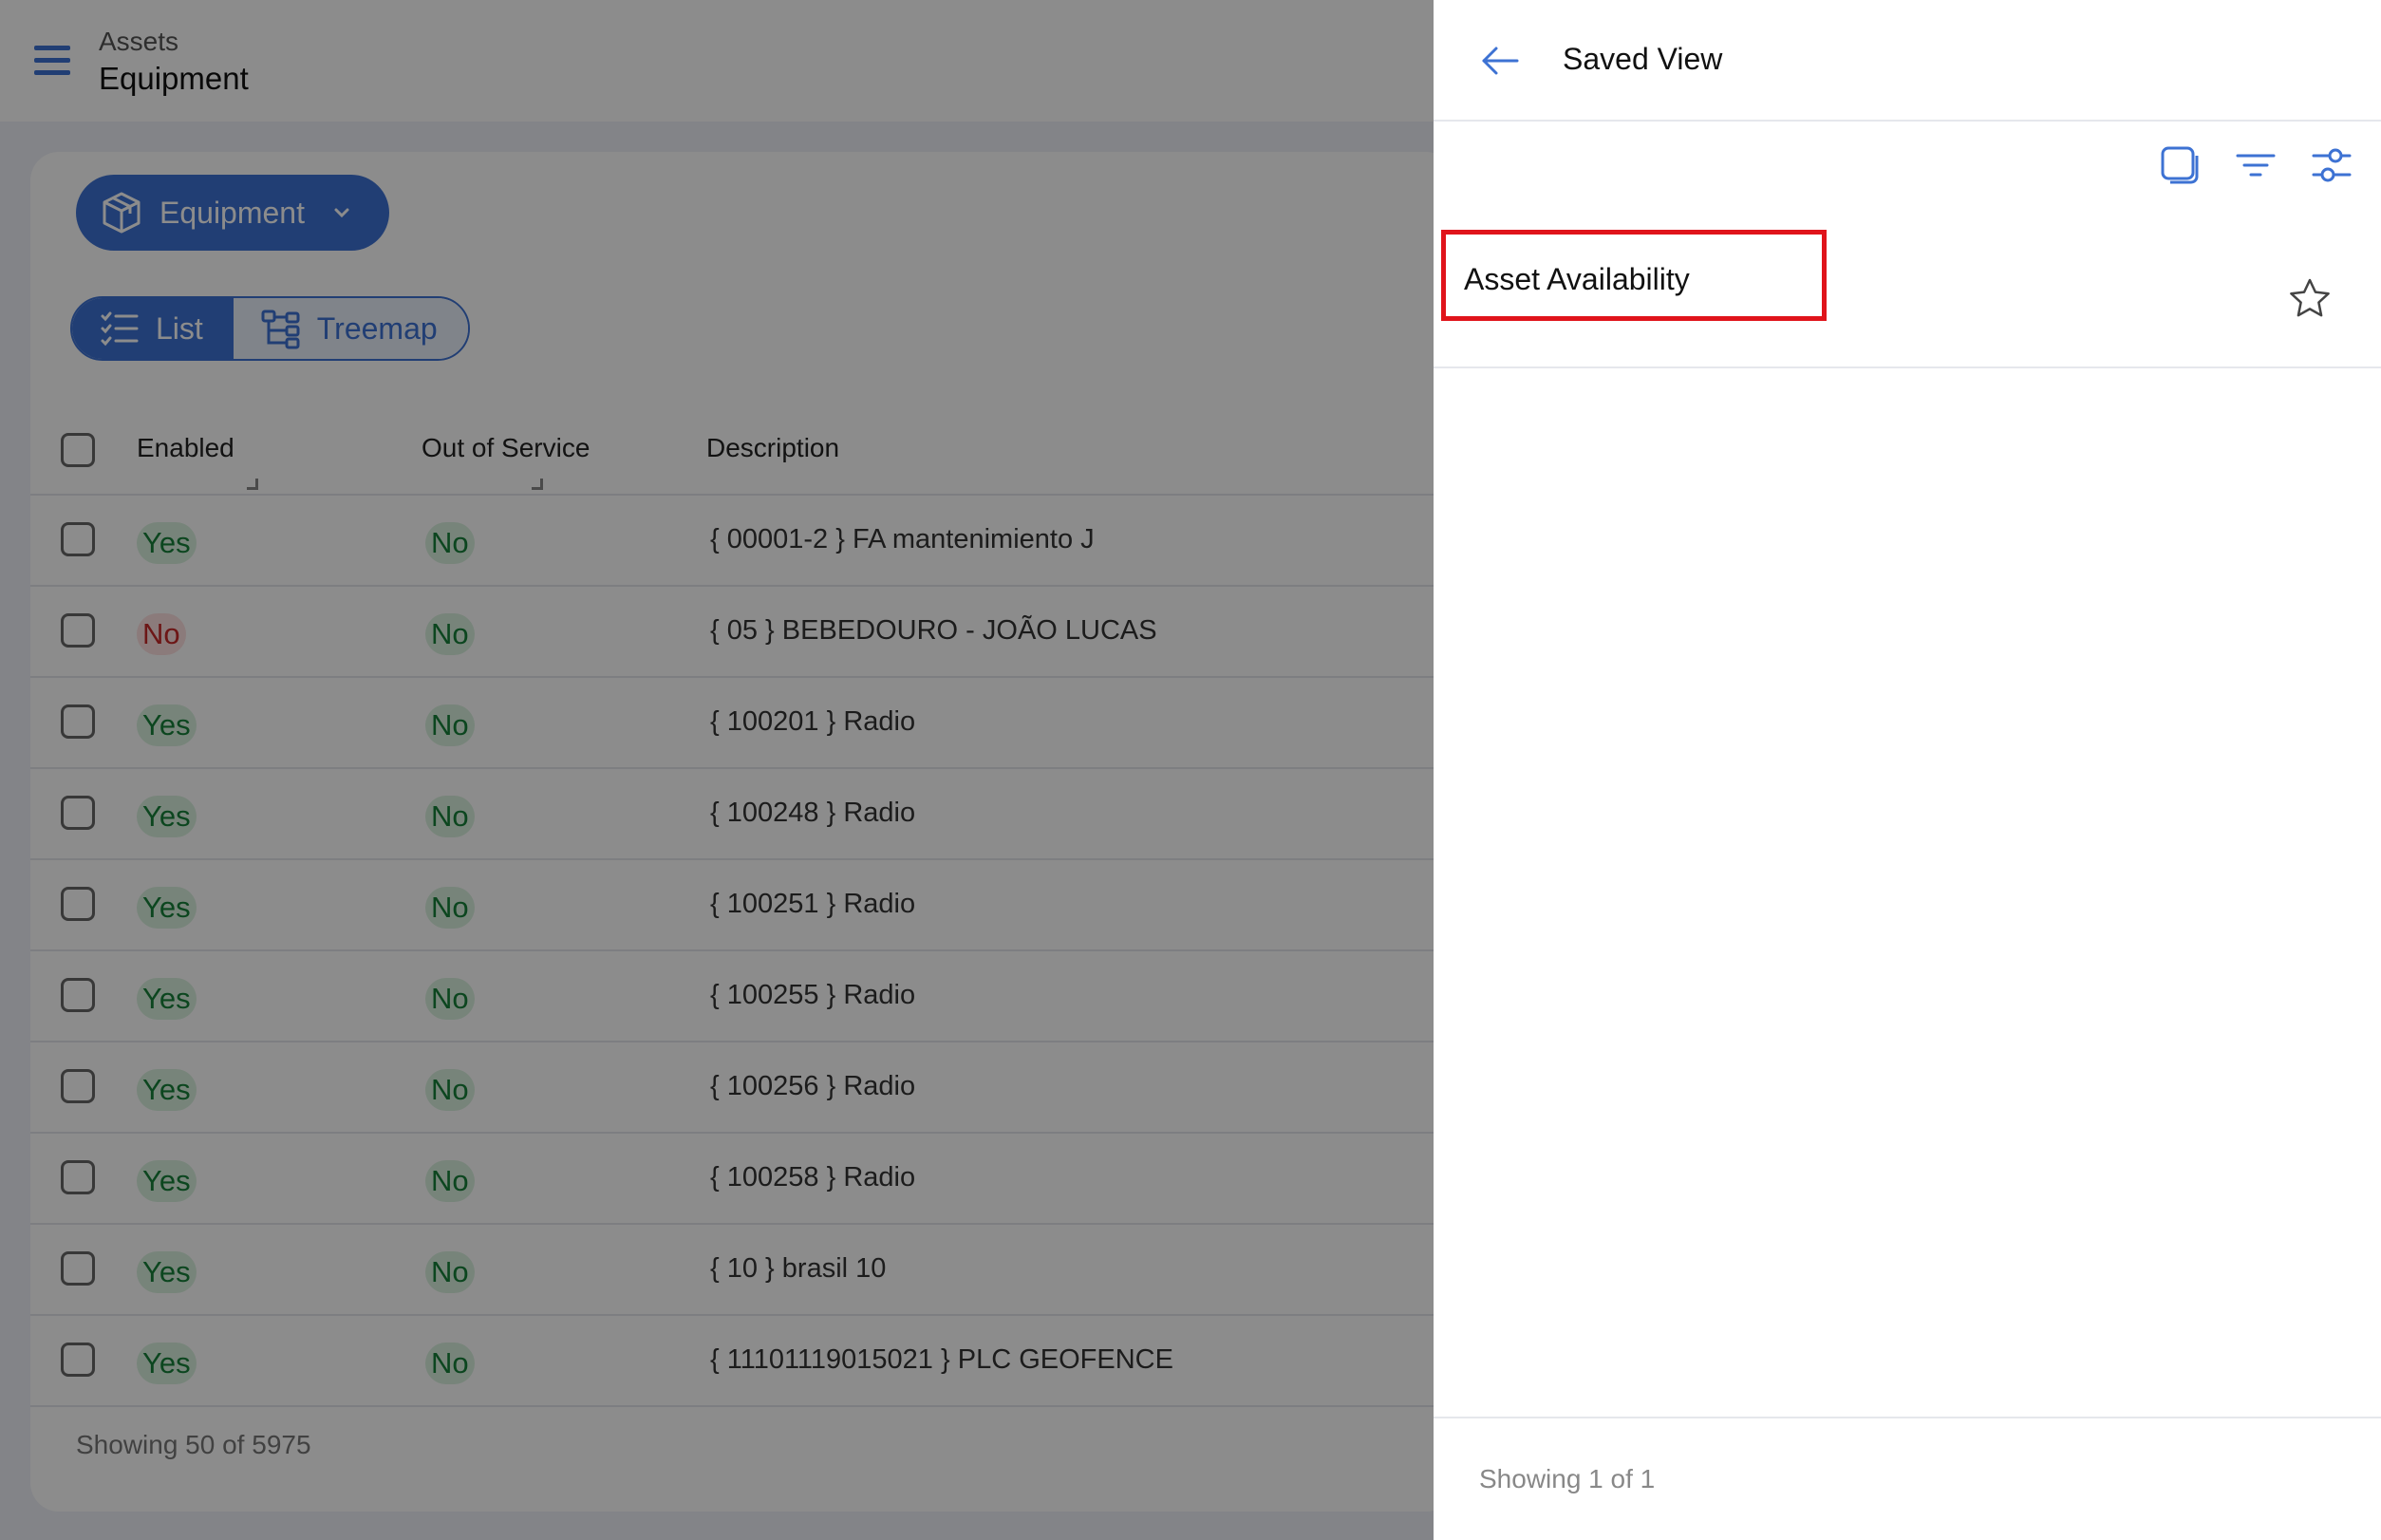 The height and width of the screenshot is (1540, 2381). I want to click on panel-title: Saved View, so click(1643, 59).